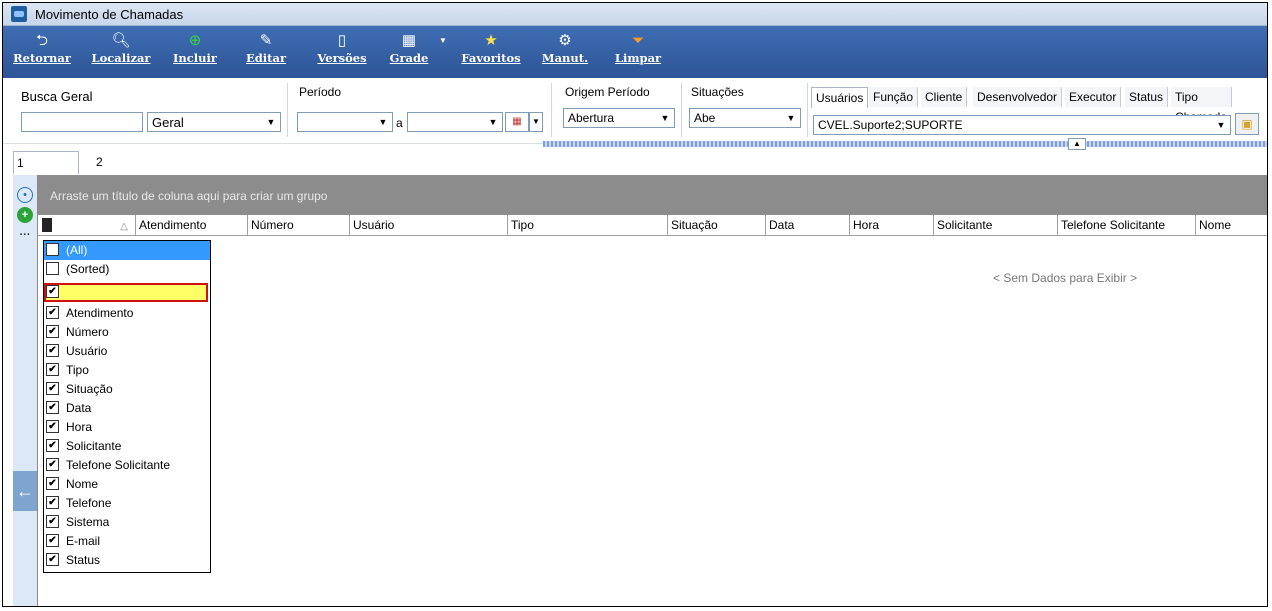 This screenshot has height=611, width=1272. What do you see at coordinates (127, 446) in the screenshot?
I see `filter-item-solicitante: ✔ Solicitante` at bounding box center [127, 446].